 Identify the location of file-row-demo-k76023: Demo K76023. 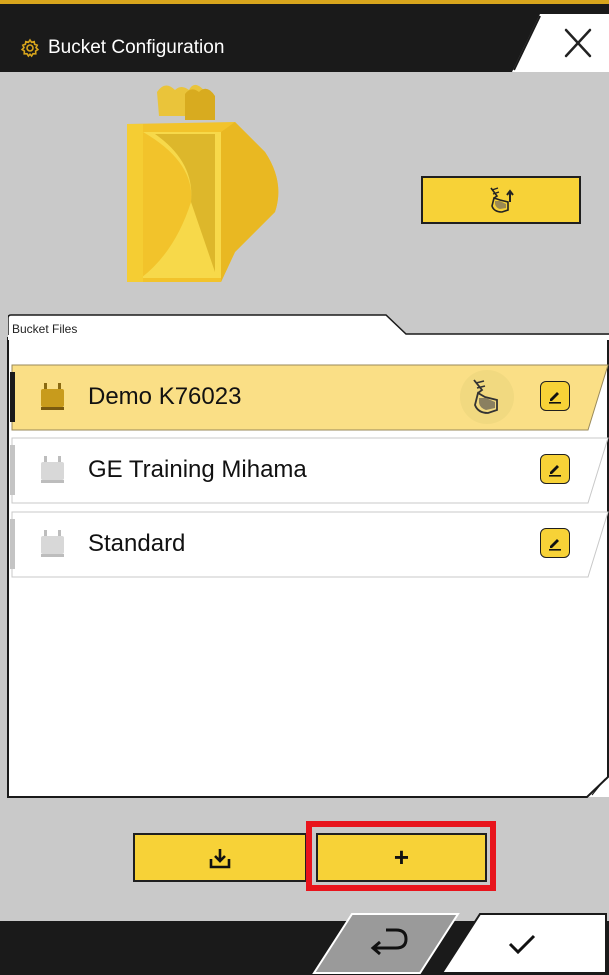
(309, 397).